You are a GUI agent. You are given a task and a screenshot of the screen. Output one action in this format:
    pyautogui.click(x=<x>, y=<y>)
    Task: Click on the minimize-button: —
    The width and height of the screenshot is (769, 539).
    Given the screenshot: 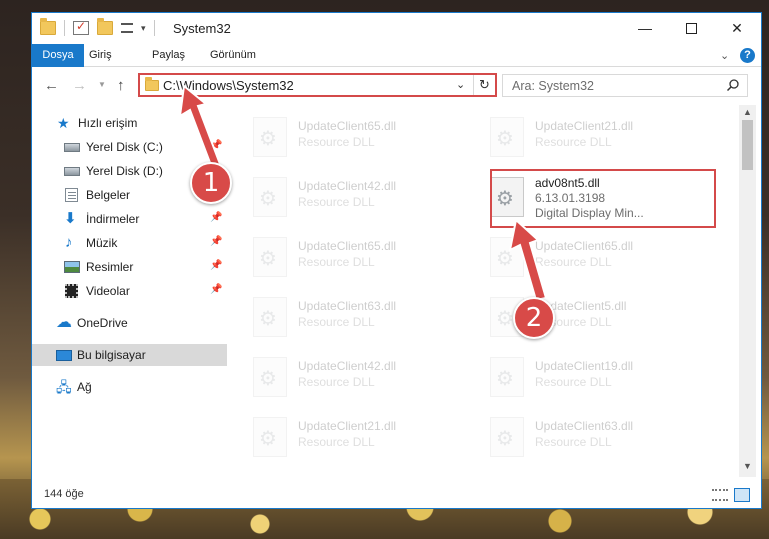 What is the action you would take?
    pyautogui.click(x=645, y=28)
    